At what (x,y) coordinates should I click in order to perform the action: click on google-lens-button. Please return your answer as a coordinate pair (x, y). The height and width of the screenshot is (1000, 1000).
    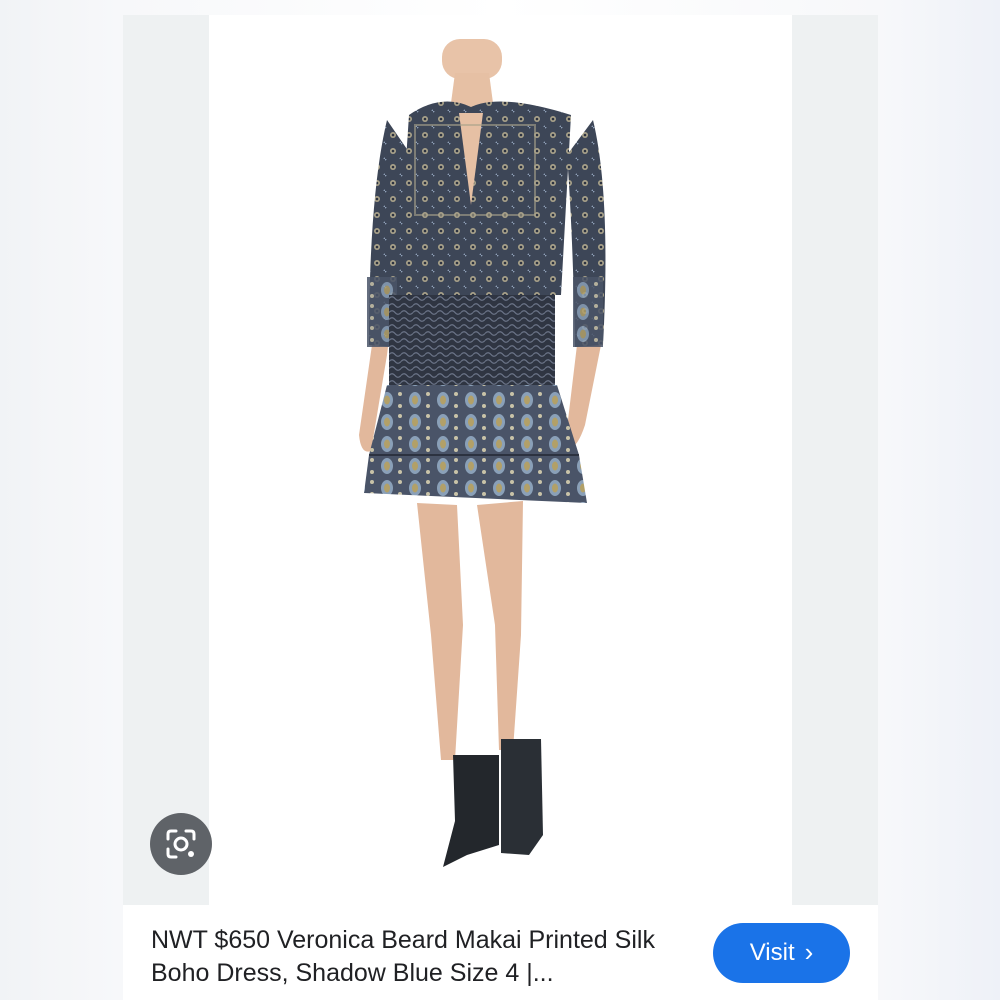
    Looking at the image, I should click on (181, 844).